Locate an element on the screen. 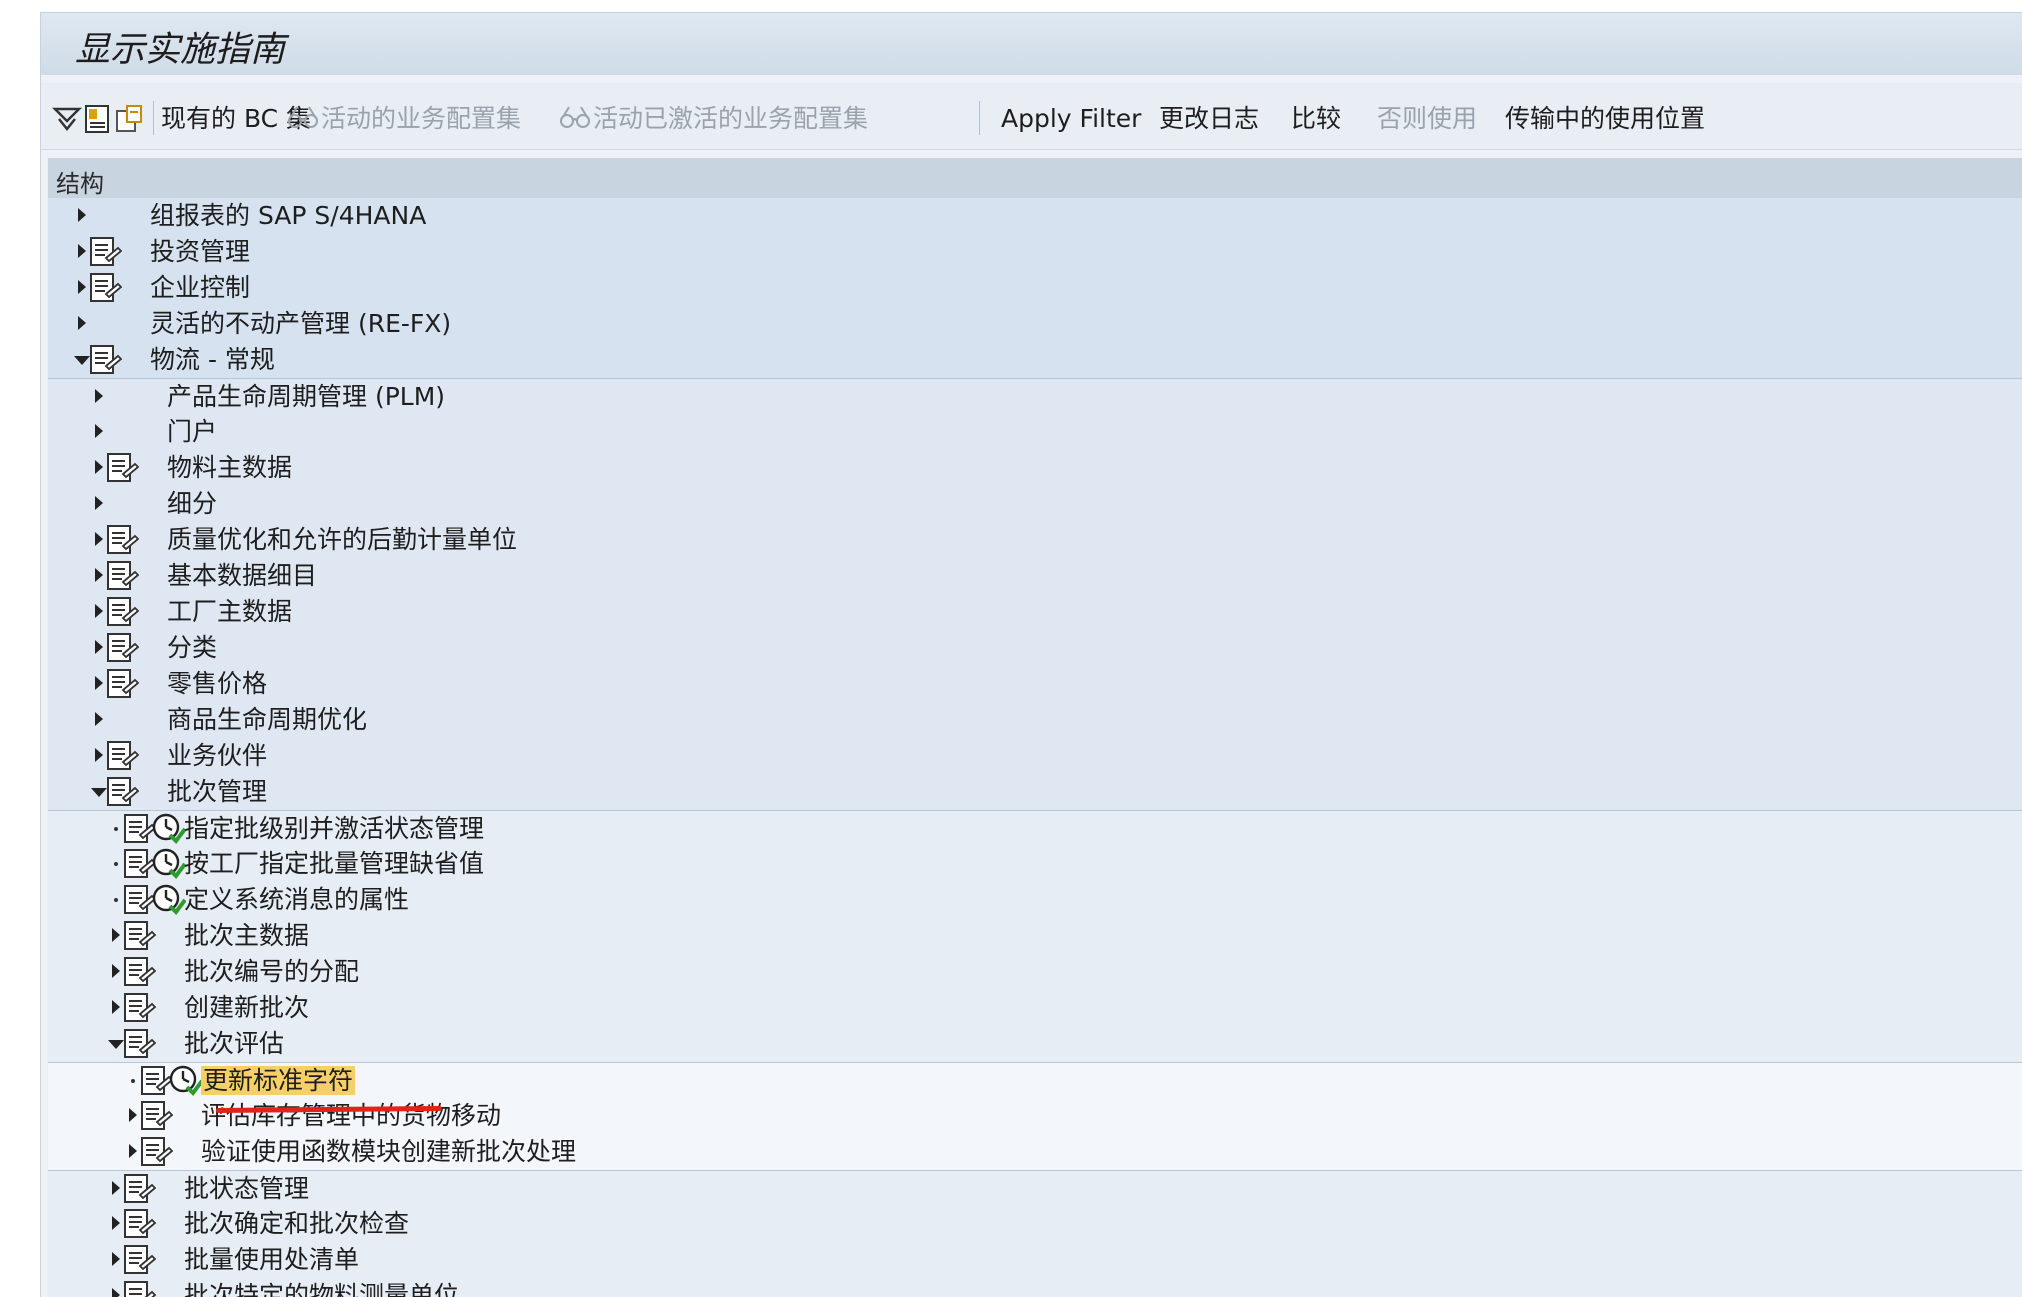 The width and height of the screenshot is (2022, 1297). tree-row-label: 批次确定和批次检查 is located at coordinates (296, 1224).